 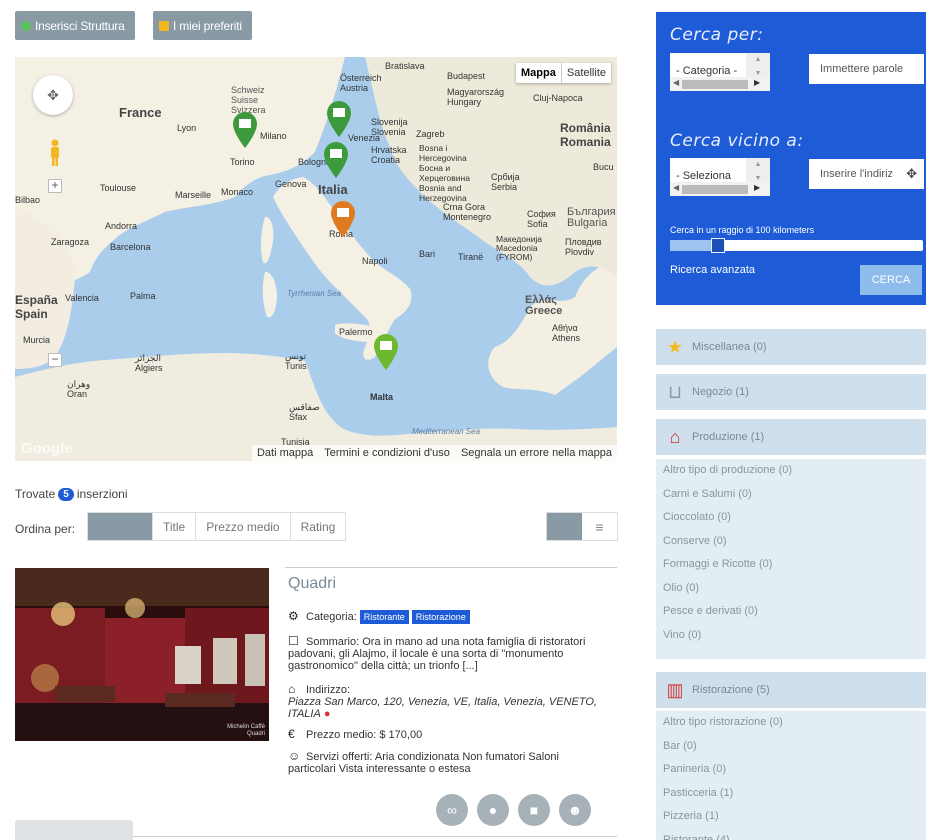 What do you see at coordinates (173, 526) in the screenshot?
I see `sort-option-title: Title` at bounding box center [173, 526].